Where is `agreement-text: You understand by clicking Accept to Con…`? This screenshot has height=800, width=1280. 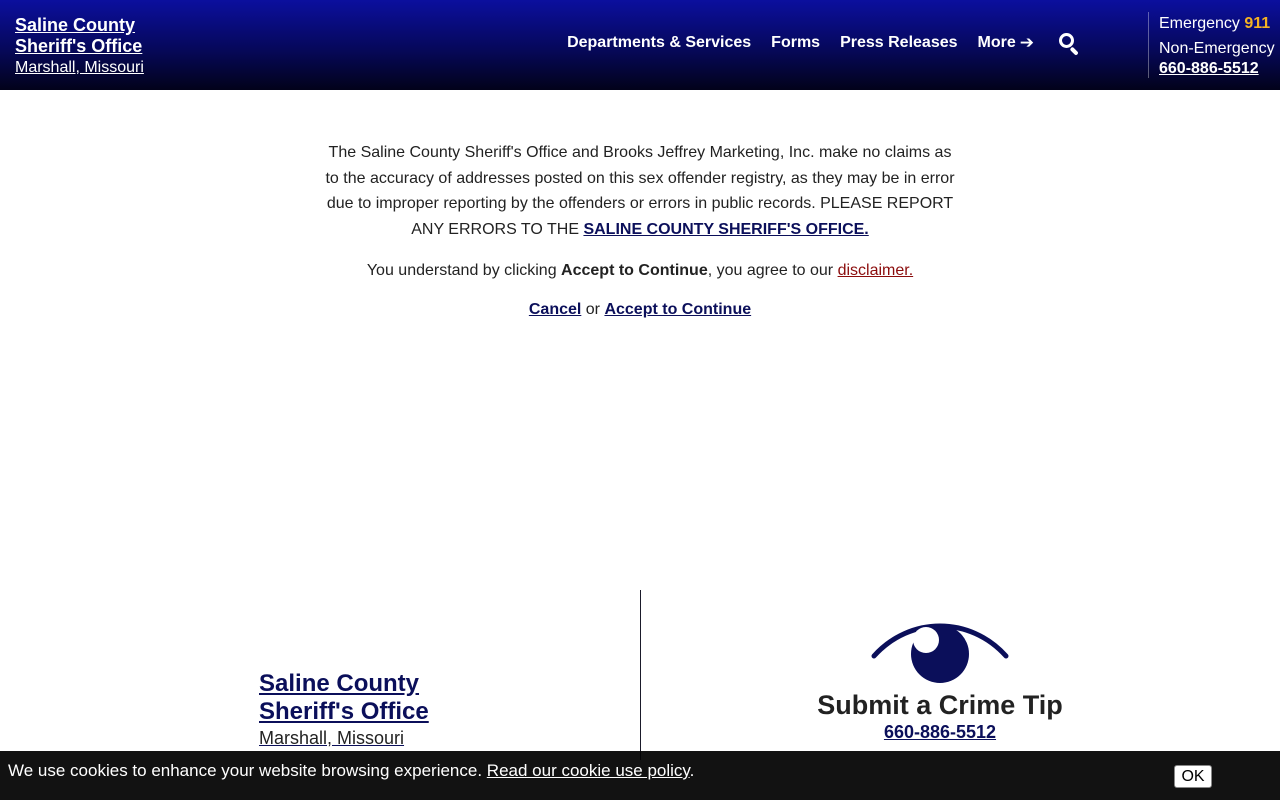 agreement-text: You understand by clicking Accept to Con… is located at coordinates (640, 270).